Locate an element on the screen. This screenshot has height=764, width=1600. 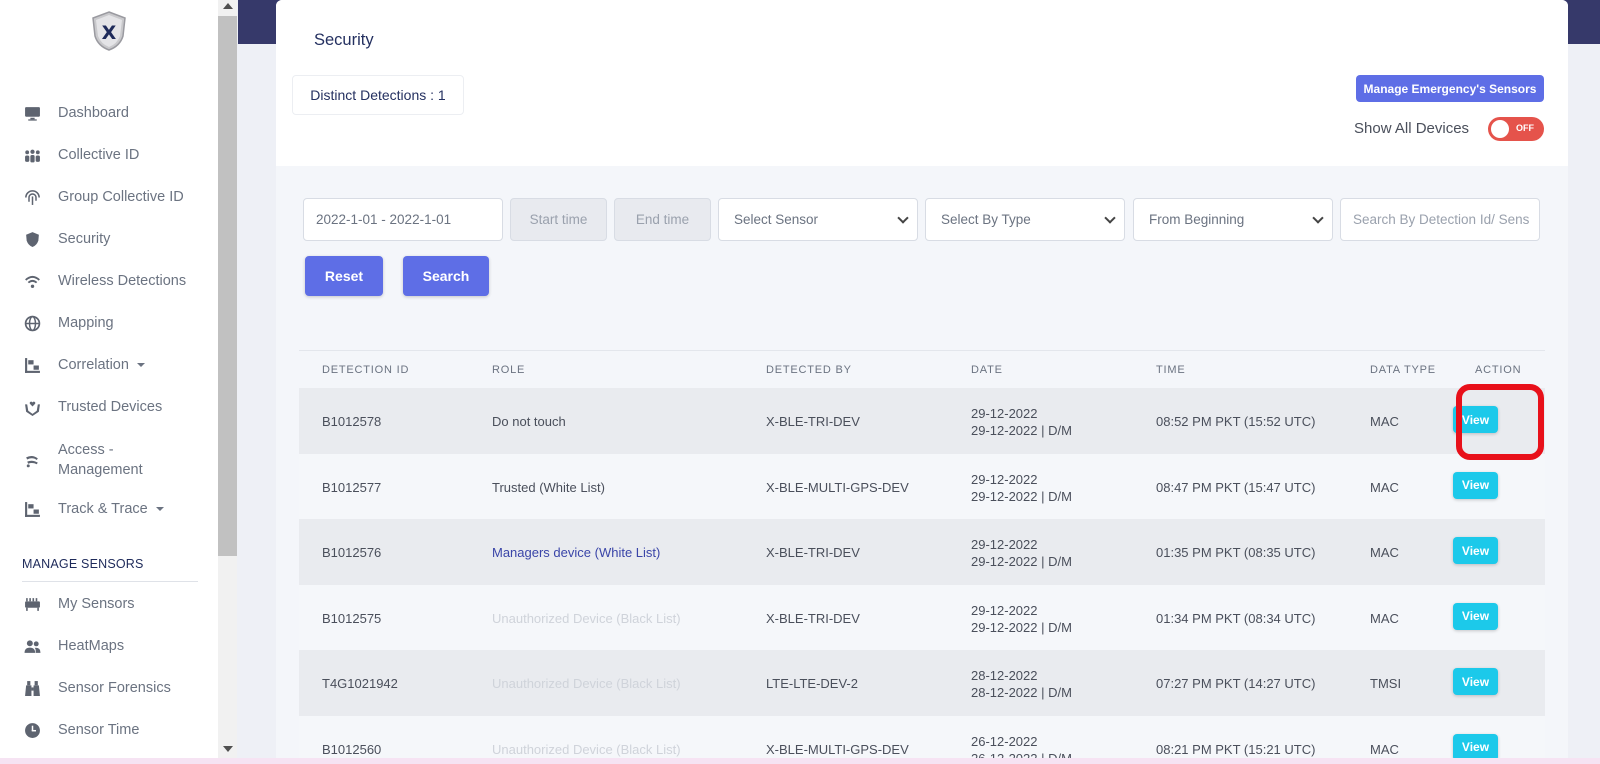
sidebar-item-sensor-time: Sensor Time is located at coordinates (79, 730).